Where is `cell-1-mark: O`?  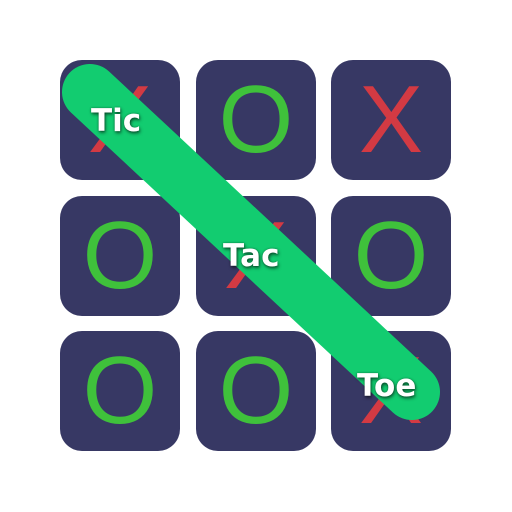 cell-1-mark: O is located at coordinates (256, 119).